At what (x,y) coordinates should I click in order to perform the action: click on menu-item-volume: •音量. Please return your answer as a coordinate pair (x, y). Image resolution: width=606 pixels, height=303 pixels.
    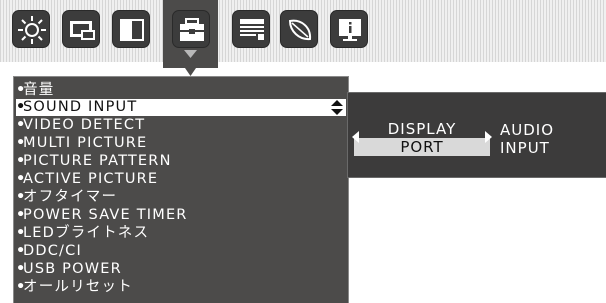
    Looking at the image, I should click on (181, 90).